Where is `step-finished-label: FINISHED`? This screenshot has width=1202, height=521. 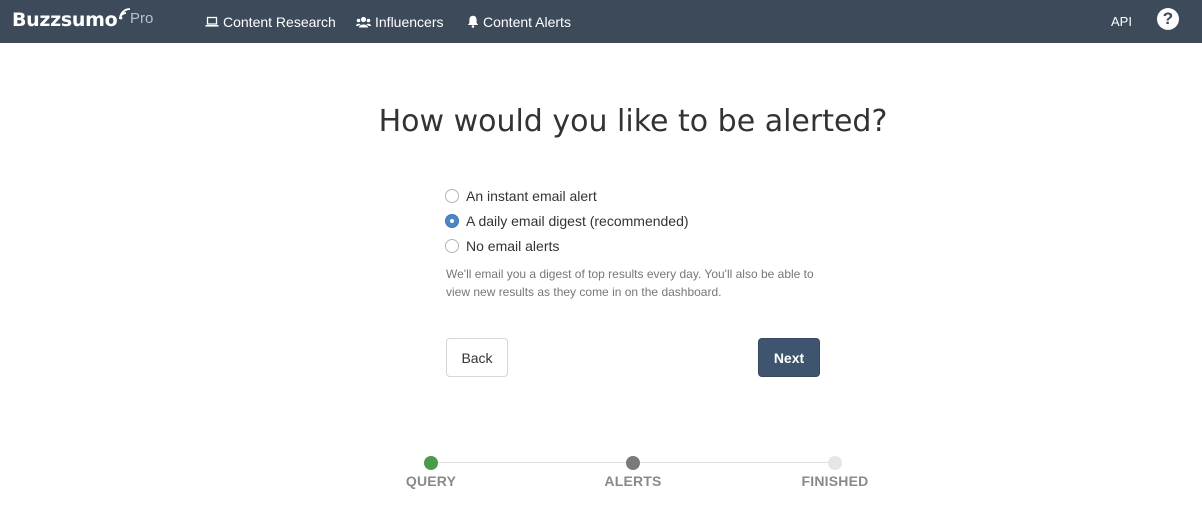
step-finished-label: FINISHED is located at coordinates (835, 481).